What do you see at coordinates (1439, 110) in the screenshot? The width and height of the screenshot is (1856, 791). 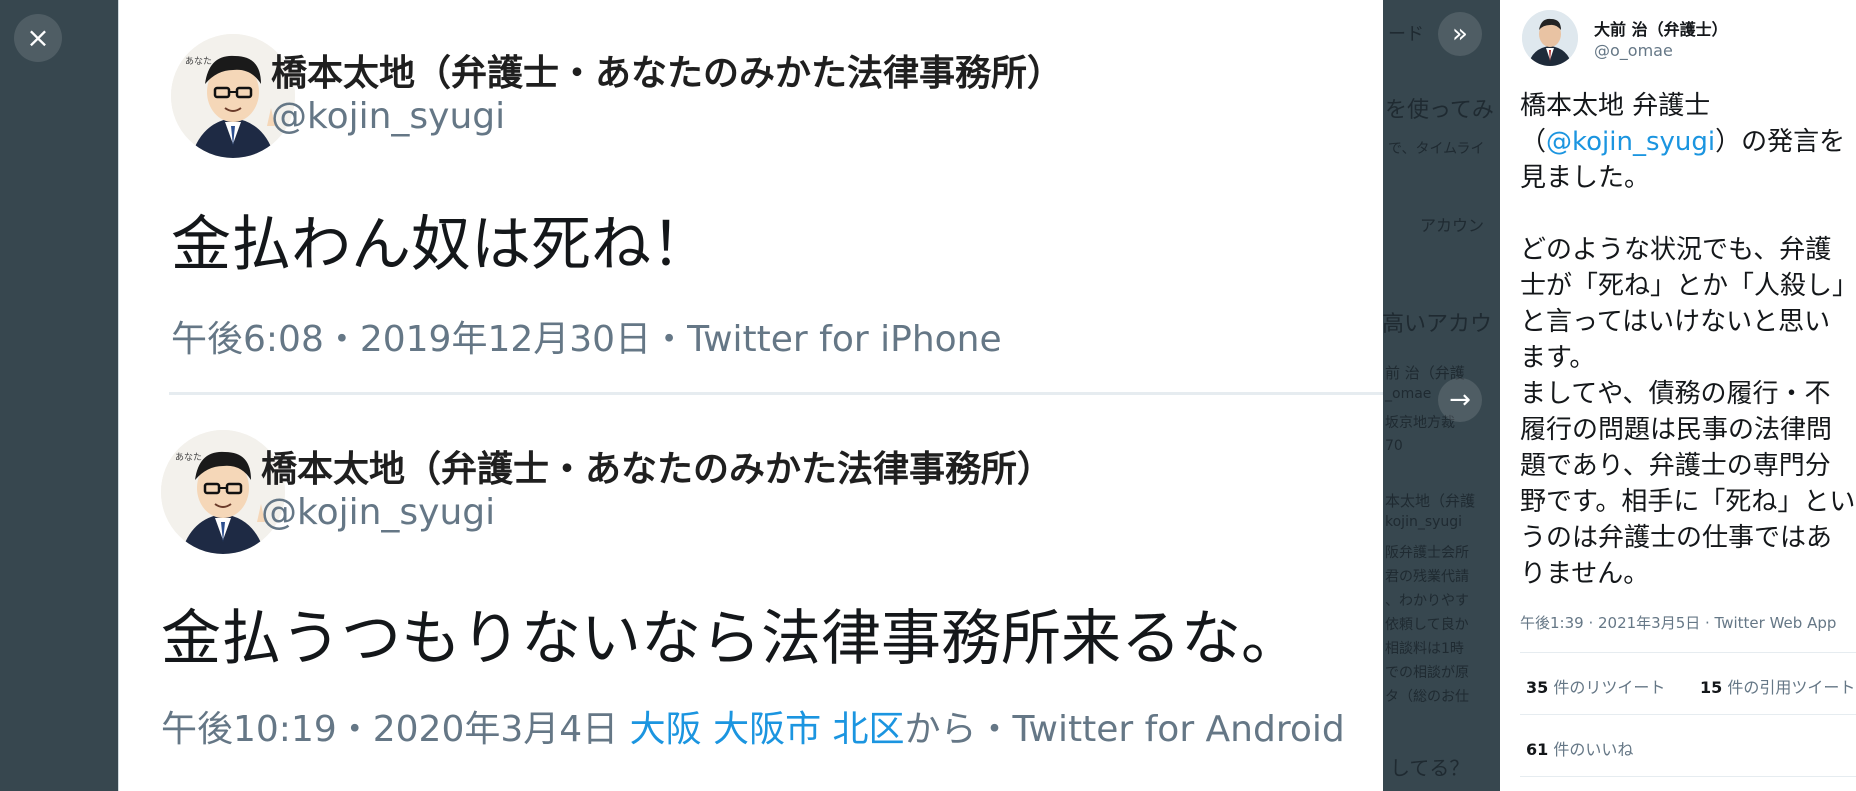 I see `bg-text: を使ってみ` at bounding box center [1439, 110].